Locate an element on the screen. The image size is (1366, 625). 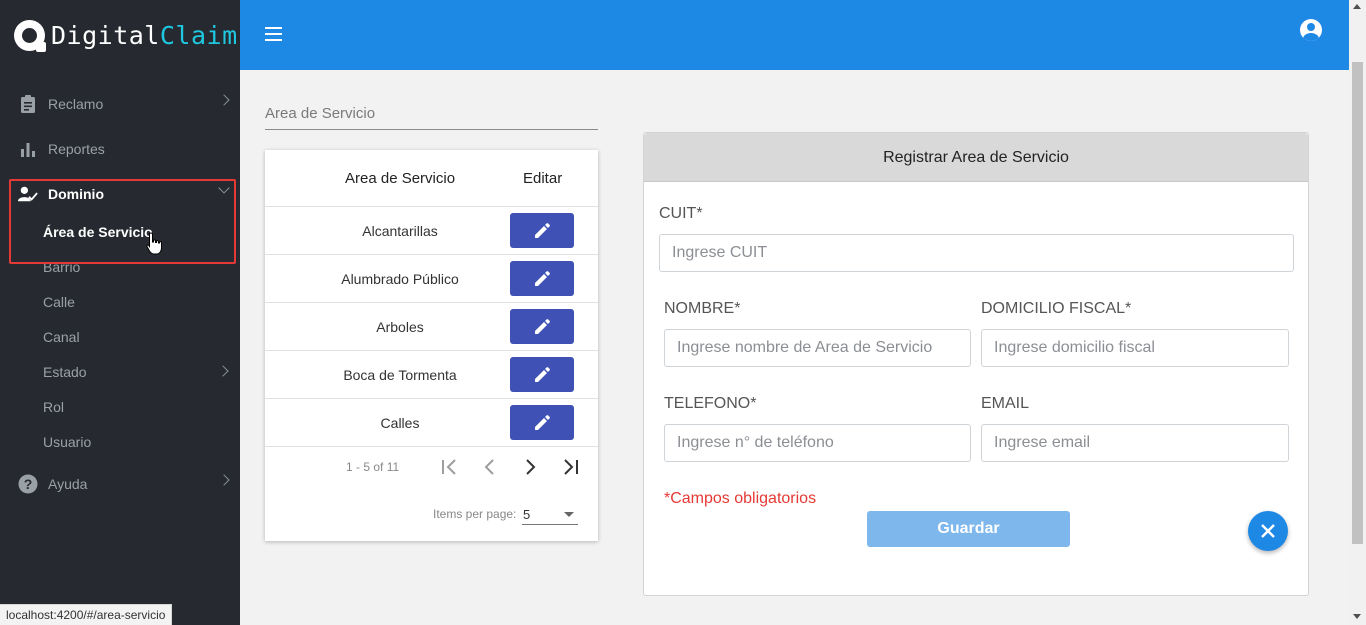
column-header-edit: Editar is located at coordinates (543, 178).